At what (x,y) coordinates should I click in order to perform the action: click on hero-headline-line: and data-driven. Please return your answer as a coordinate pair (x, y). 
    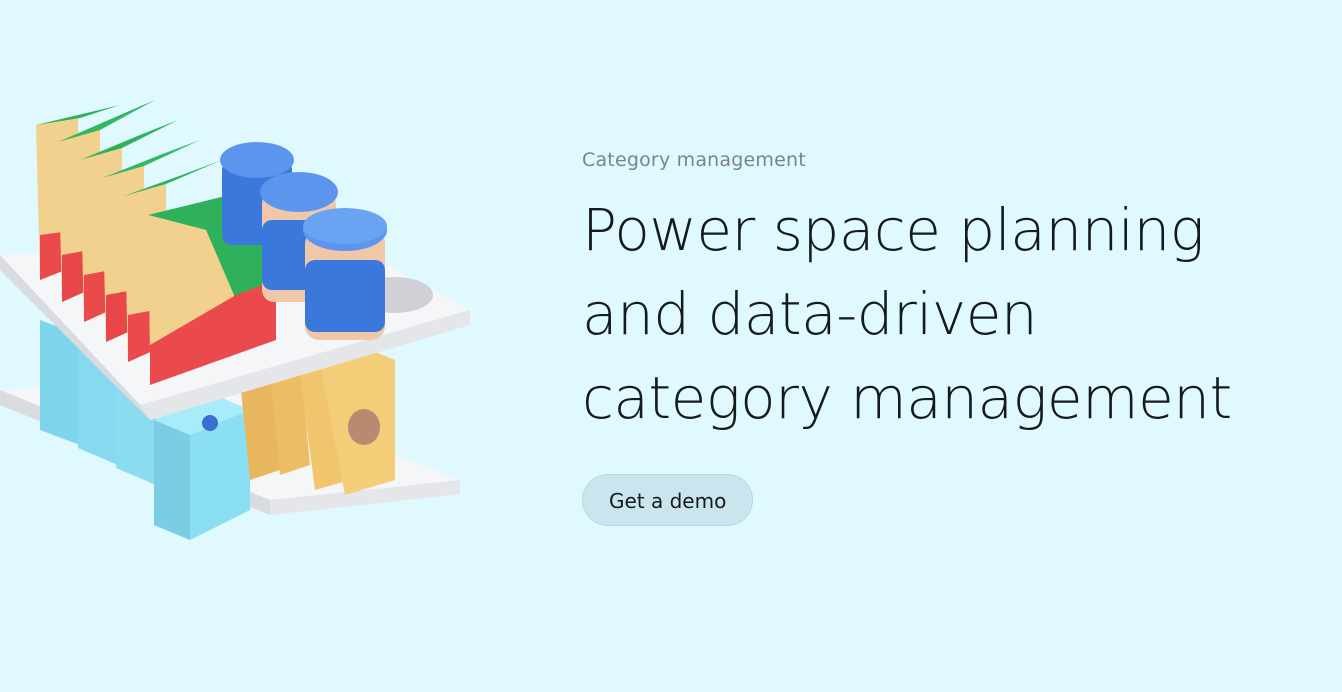
    Looking at the image, I should click on (810, 314).